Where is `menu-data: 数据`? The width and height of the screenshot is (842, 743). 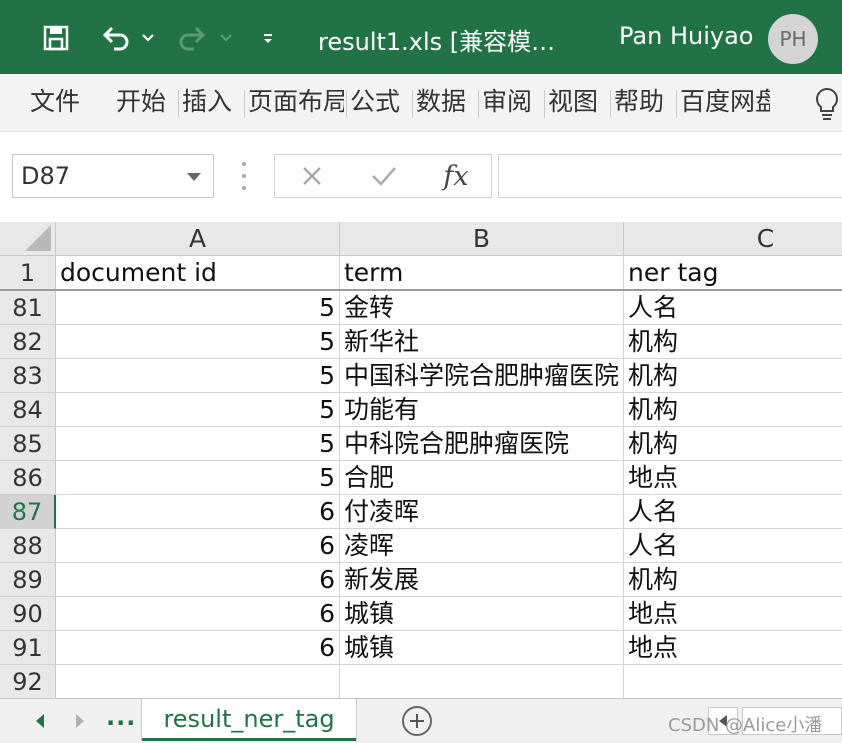 menu-data: 数据 is located at coordinates (446, 103).